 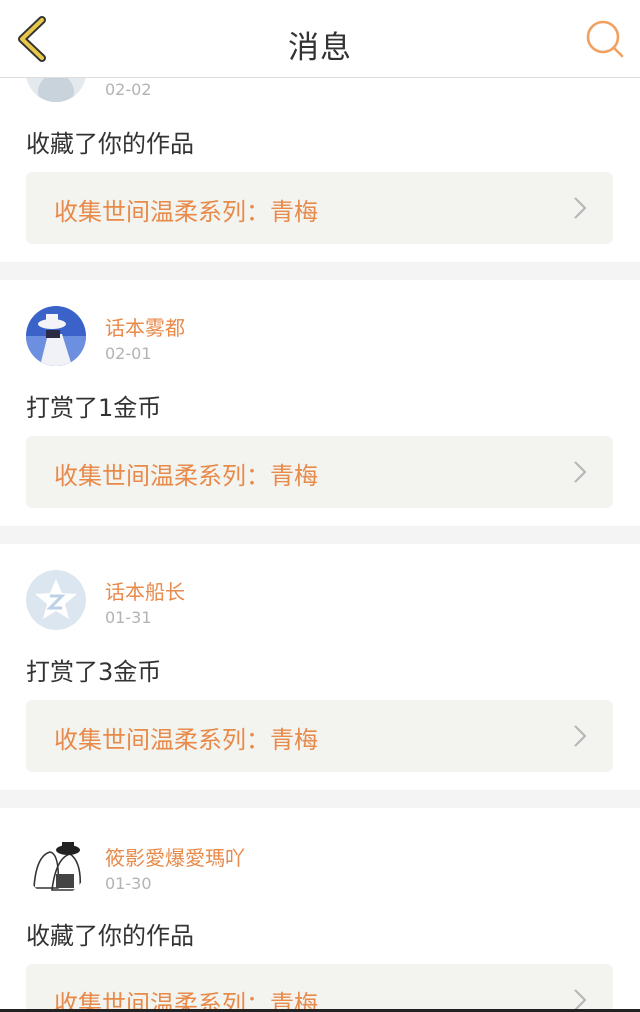 What do you see at coordinates (175, 856) in the screenshot?
I see `message-username: 筱影愛爆愛瑪吖` at bounding box center [175, 856].